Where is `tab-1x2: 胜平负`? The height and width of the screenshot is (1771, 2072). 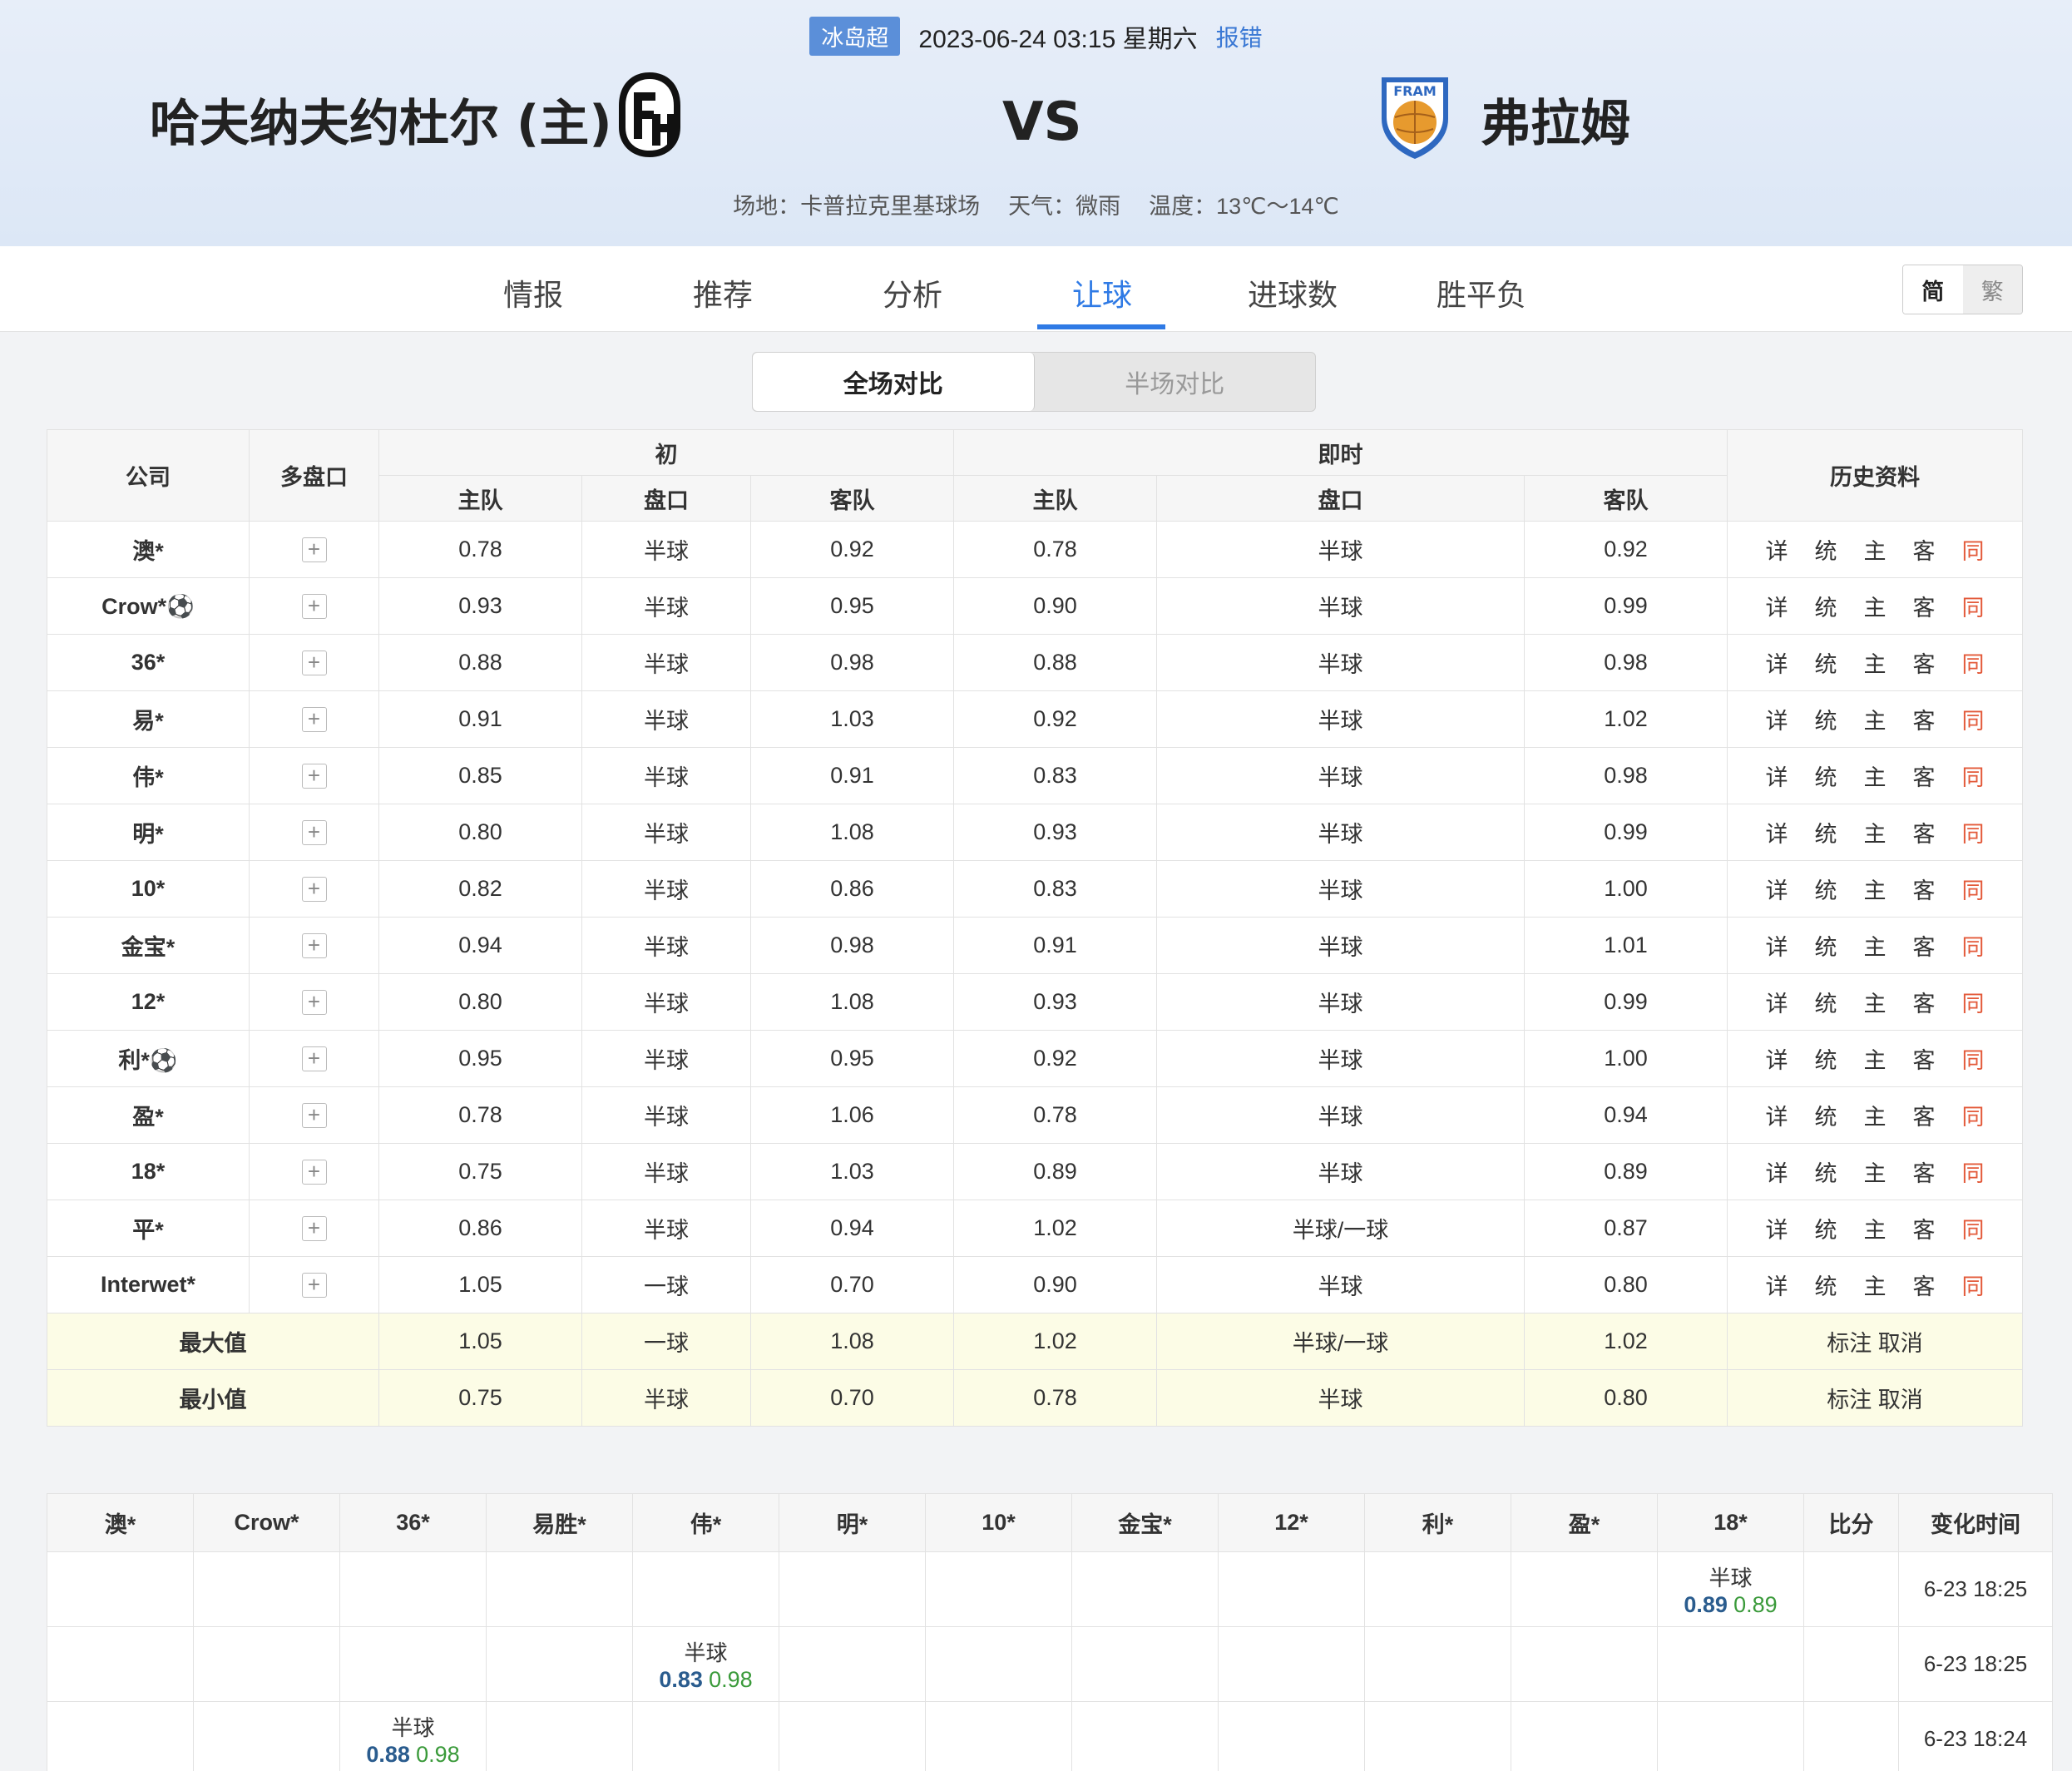
tab-1x2: 胜平负 is located at coordinates (1481, 292).